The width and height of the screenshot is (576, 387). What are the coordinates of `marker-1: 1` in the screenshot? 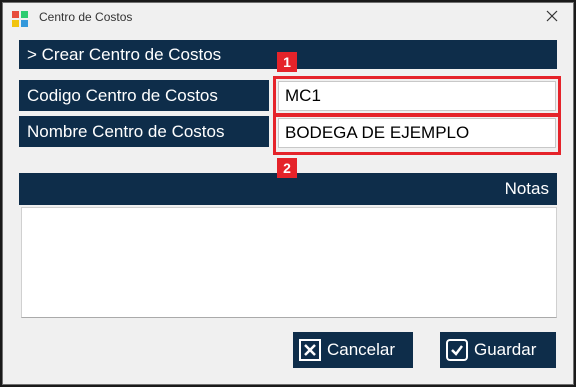 It's located at (287, 62).